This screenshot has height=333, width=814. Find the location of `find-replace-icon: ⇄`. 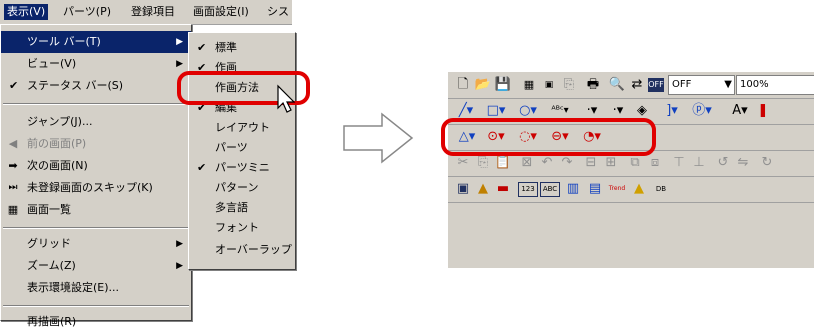

find-replace-icon: ⇄ is located at coordinates (637, 85).